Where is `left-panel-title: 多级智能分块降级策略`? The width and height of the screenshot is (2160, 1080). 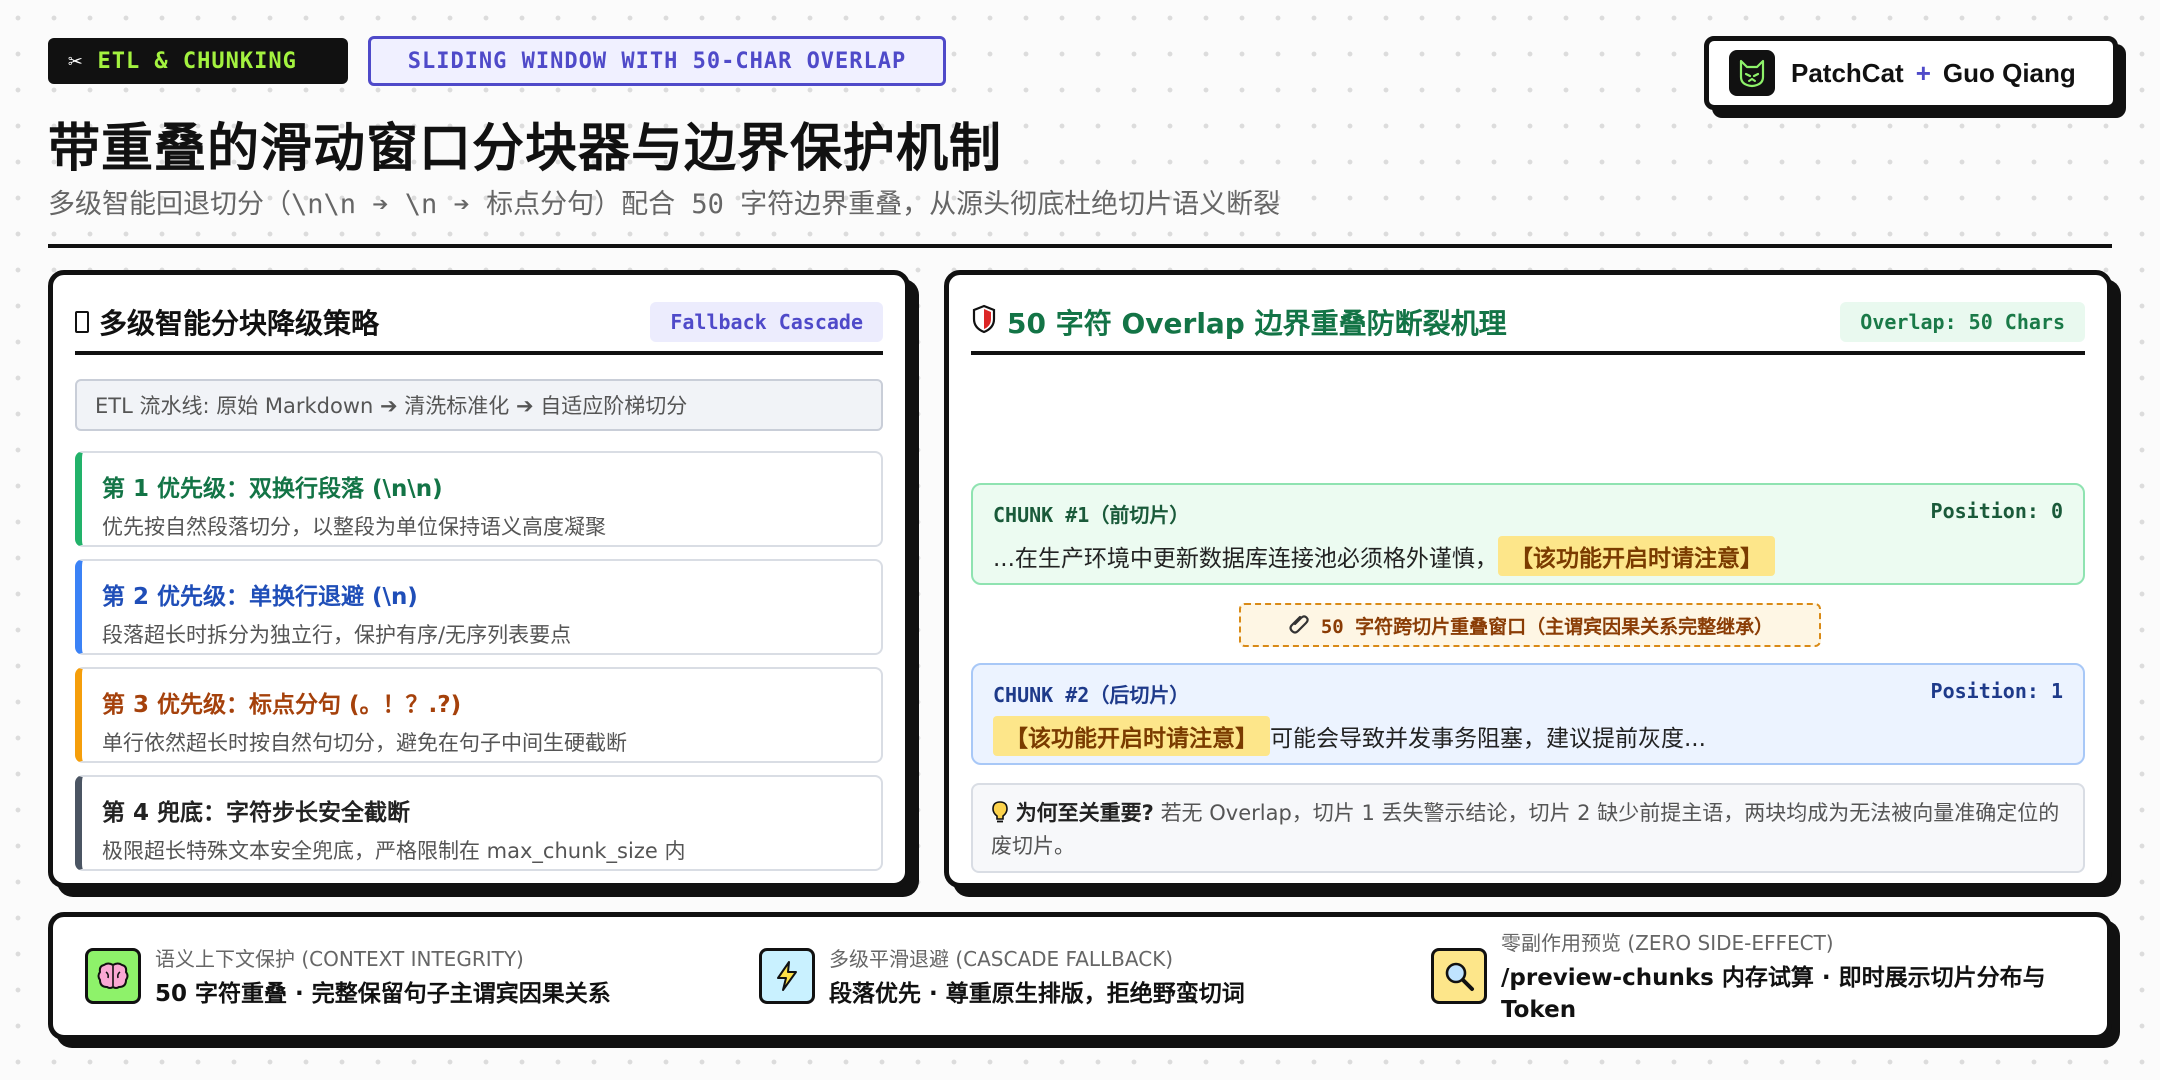
left-panel-title: 多级智能分块降级策略 is located at coordinates (239, 323).